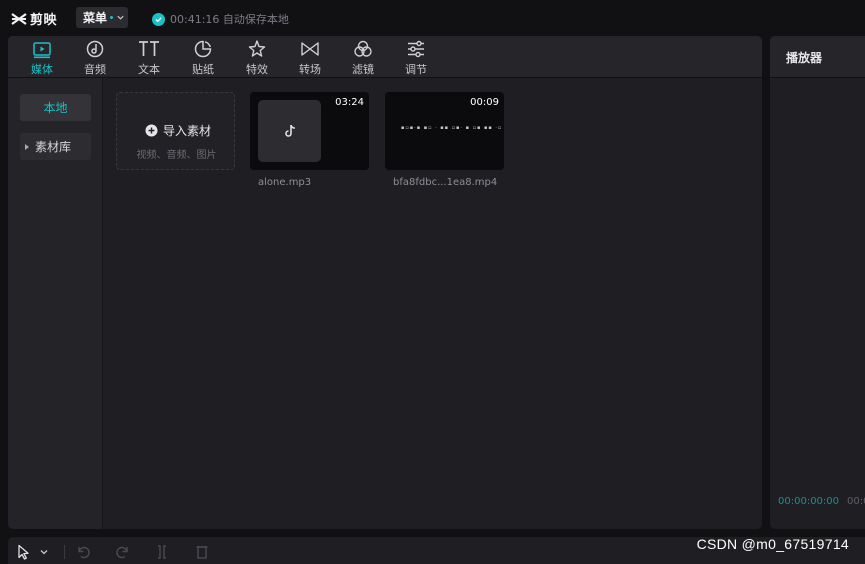 The height and width of the screenshot is (564, 865). Describe the element at coordinates (203, 49) in the screenshot. I see `sticker-icon` at that location.